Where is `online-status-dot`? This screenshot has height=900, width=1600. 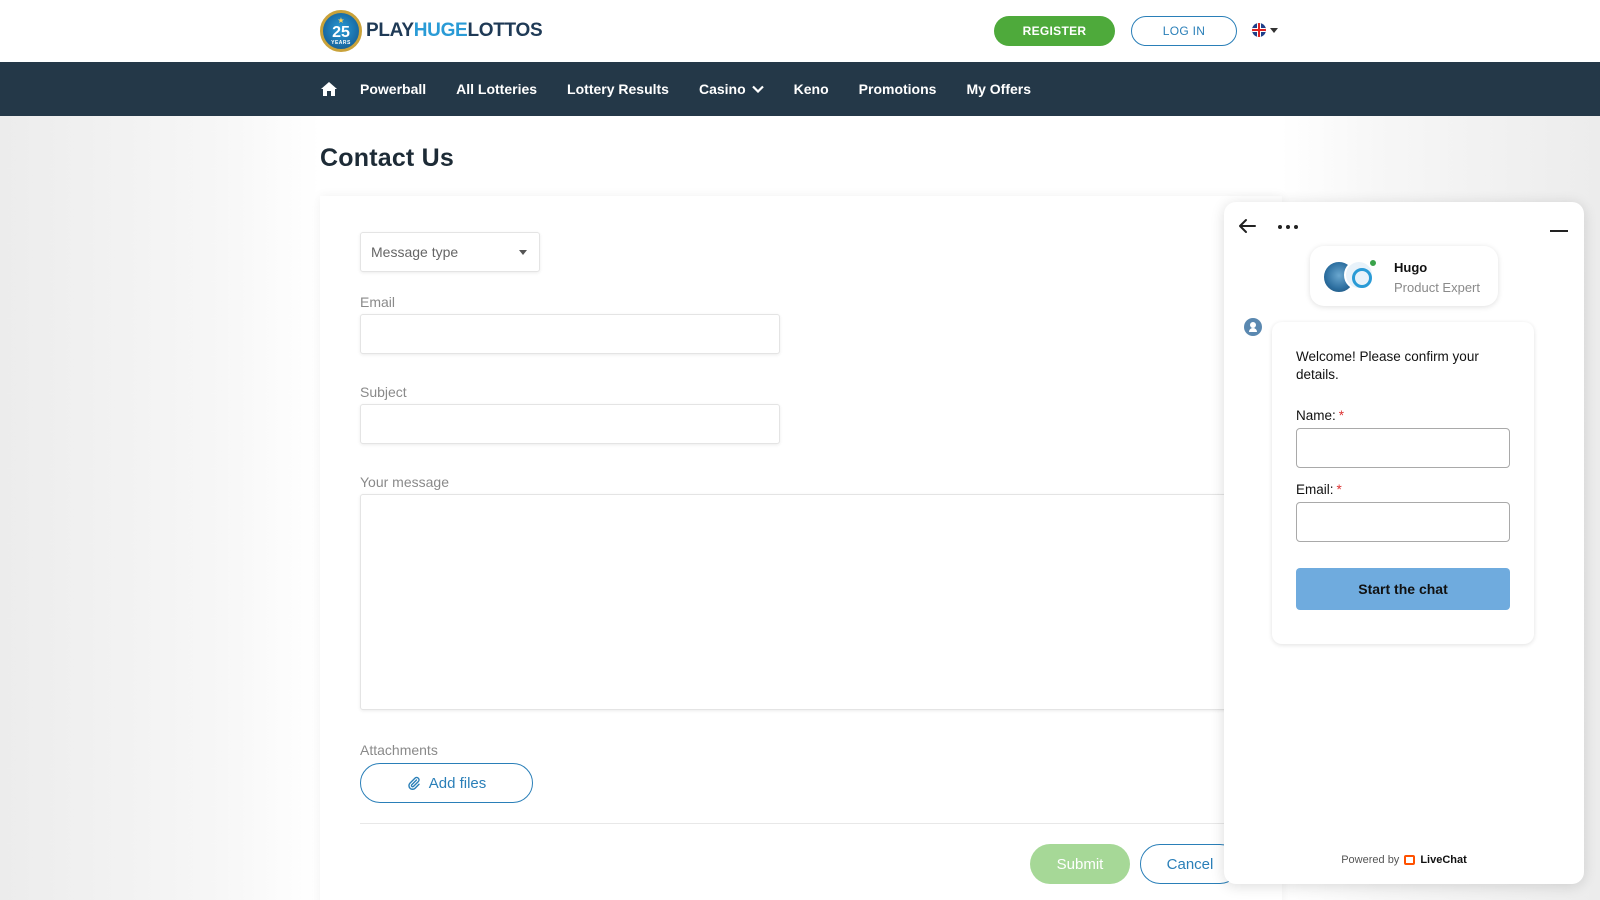
online-status-dot is located at coordinates (1373, 263).